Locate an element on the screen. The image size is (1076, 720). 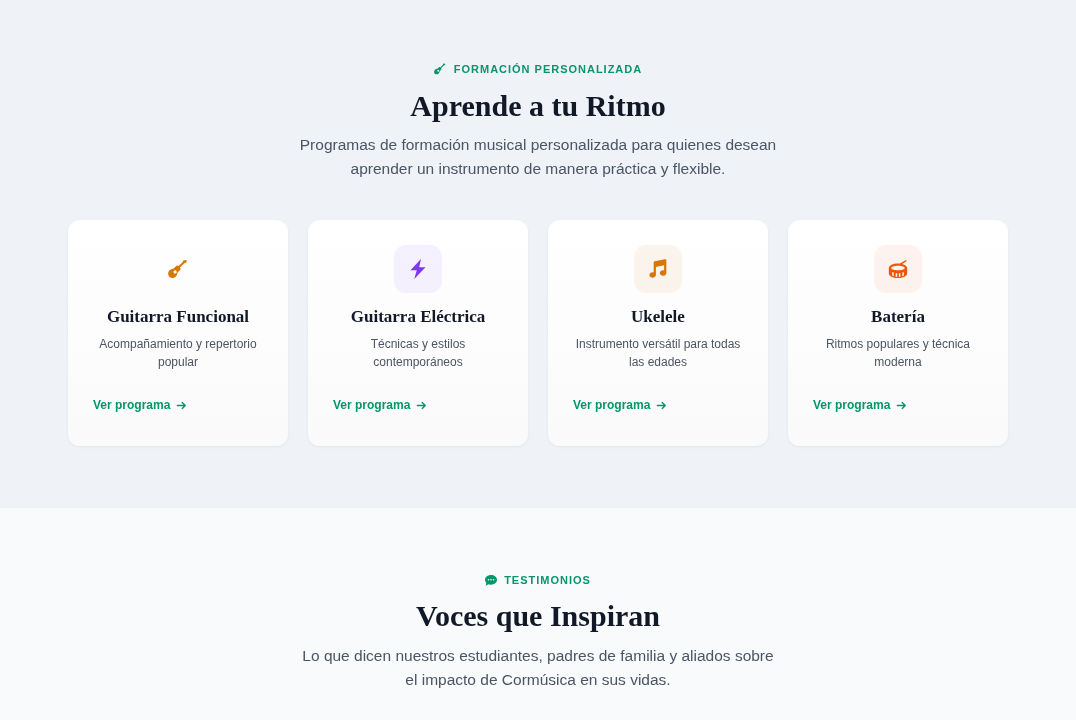
program-title: Guitarra Funcional is located at coordinates (178, 317).